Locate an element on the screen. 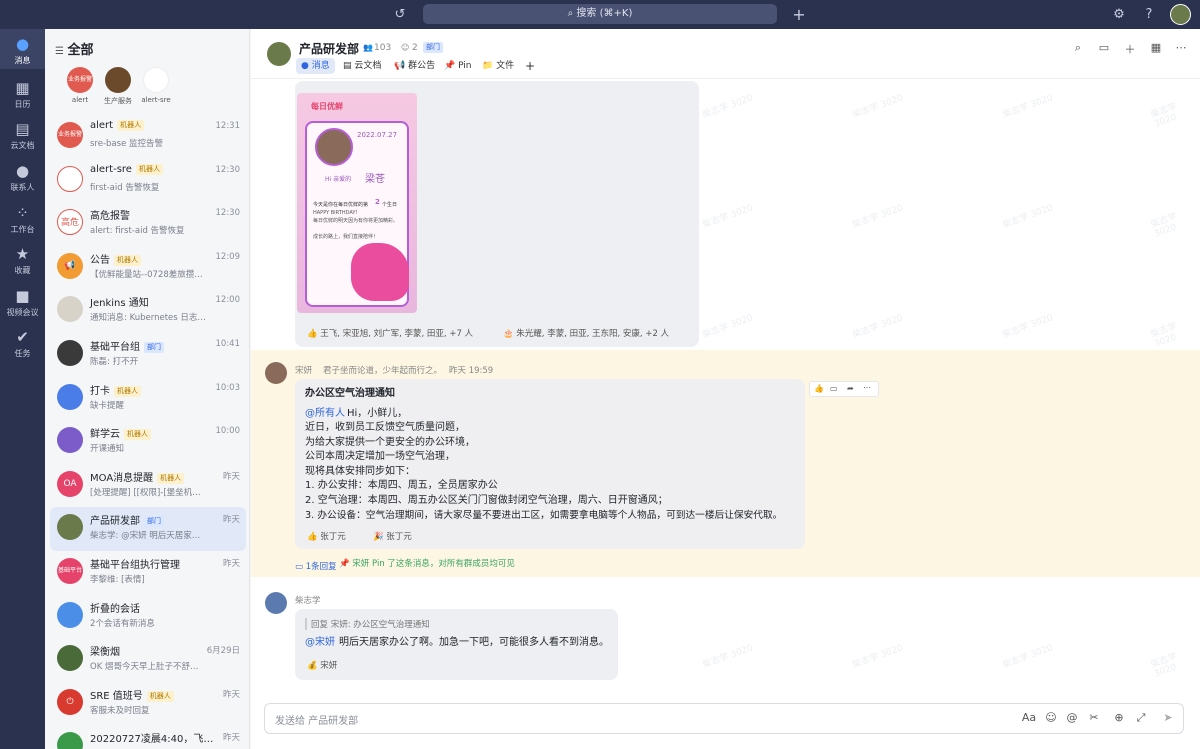 This screenshot has height=749, width=1200. conversation-item: 业务报警 alert 机器人 sre-base 监控告警 12:31 is located at coordinates (148, 137).